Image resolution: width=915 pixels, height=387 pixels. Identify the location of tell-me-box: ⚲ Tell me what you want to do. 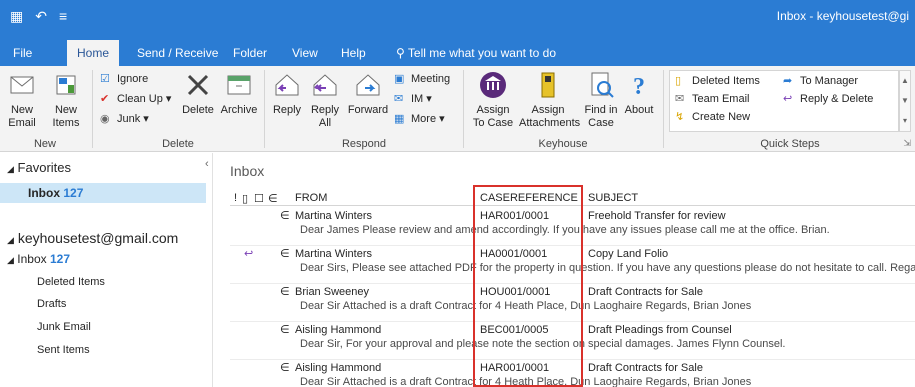
(476, 53).